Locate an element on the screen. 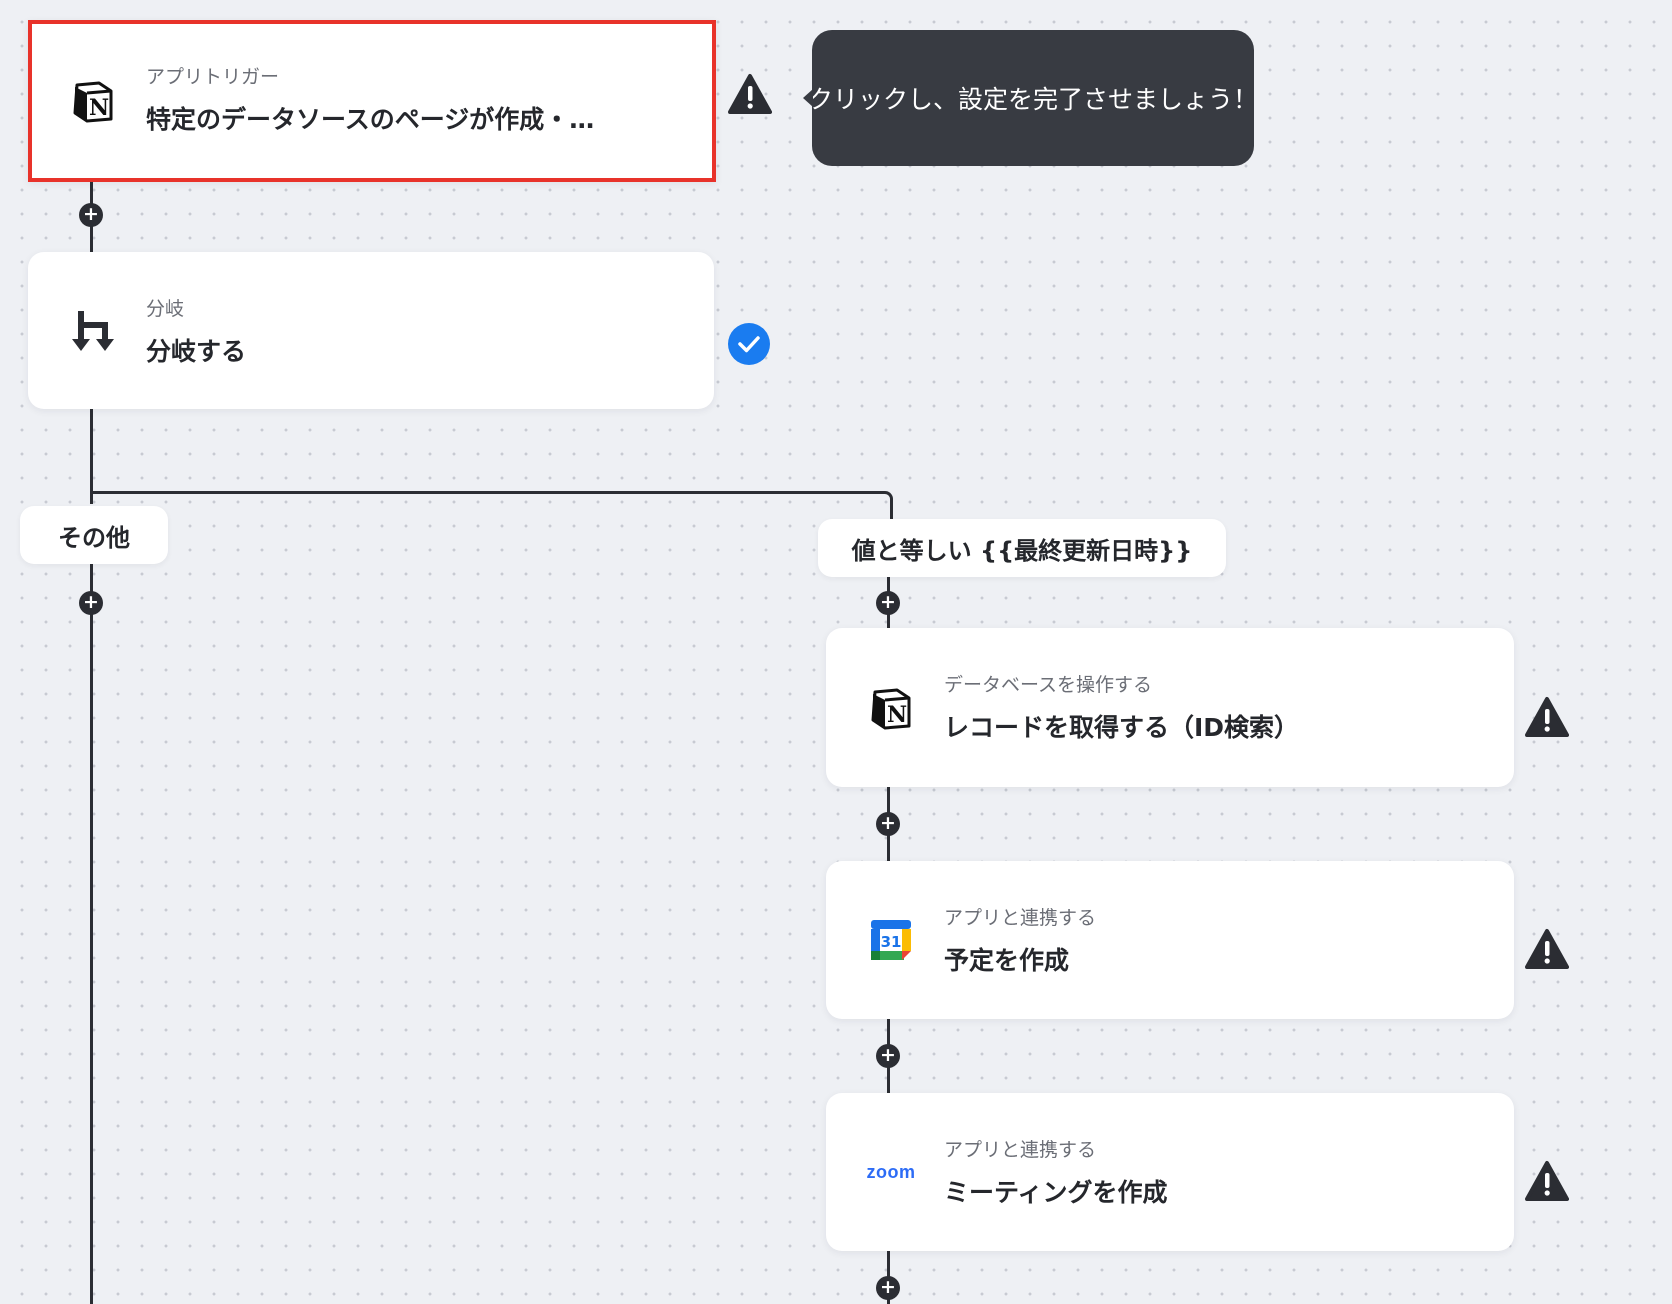  branch-title: 分岐する is located at coordinates (196, 351).